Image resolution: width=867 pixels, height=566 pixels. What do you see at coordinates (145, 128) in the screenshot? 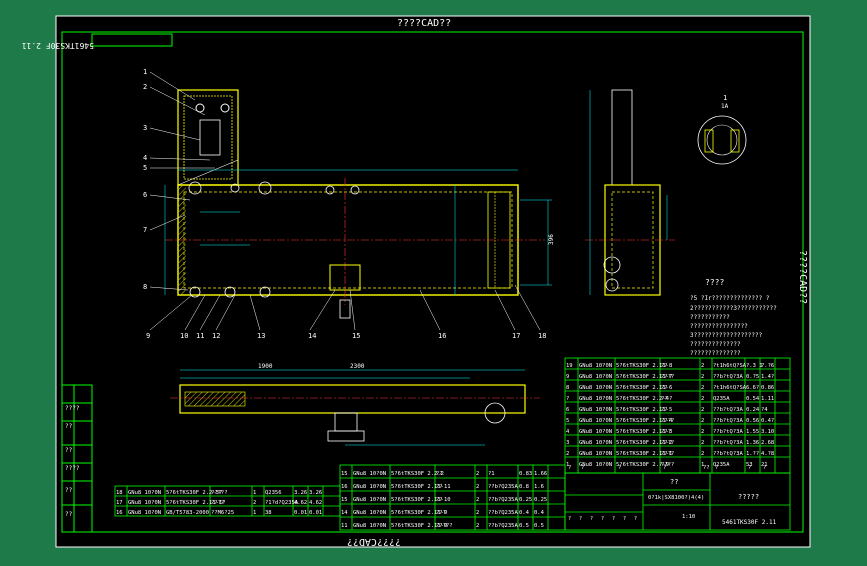
I see `balloon: 3` at bounding box center [145, 128].